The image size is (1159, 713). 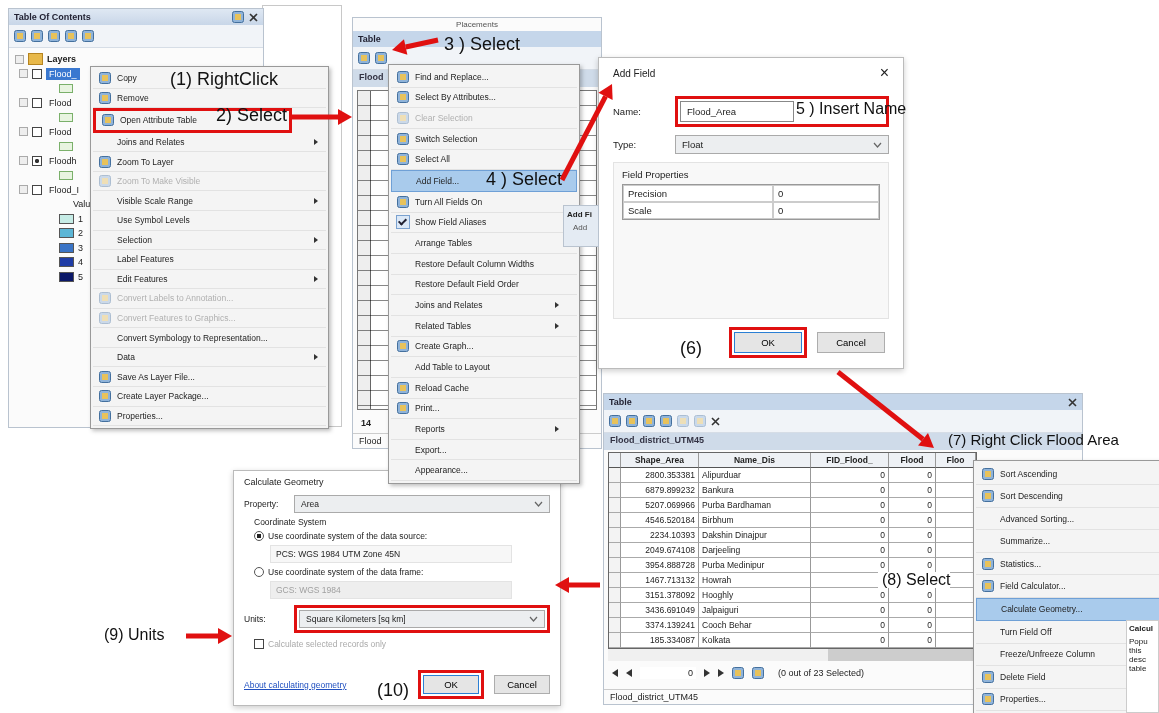 What do you see at coordinates (755, 595) in the screenshot?
I see `table-cell: Hooghly` at bounding box center [755, 595].